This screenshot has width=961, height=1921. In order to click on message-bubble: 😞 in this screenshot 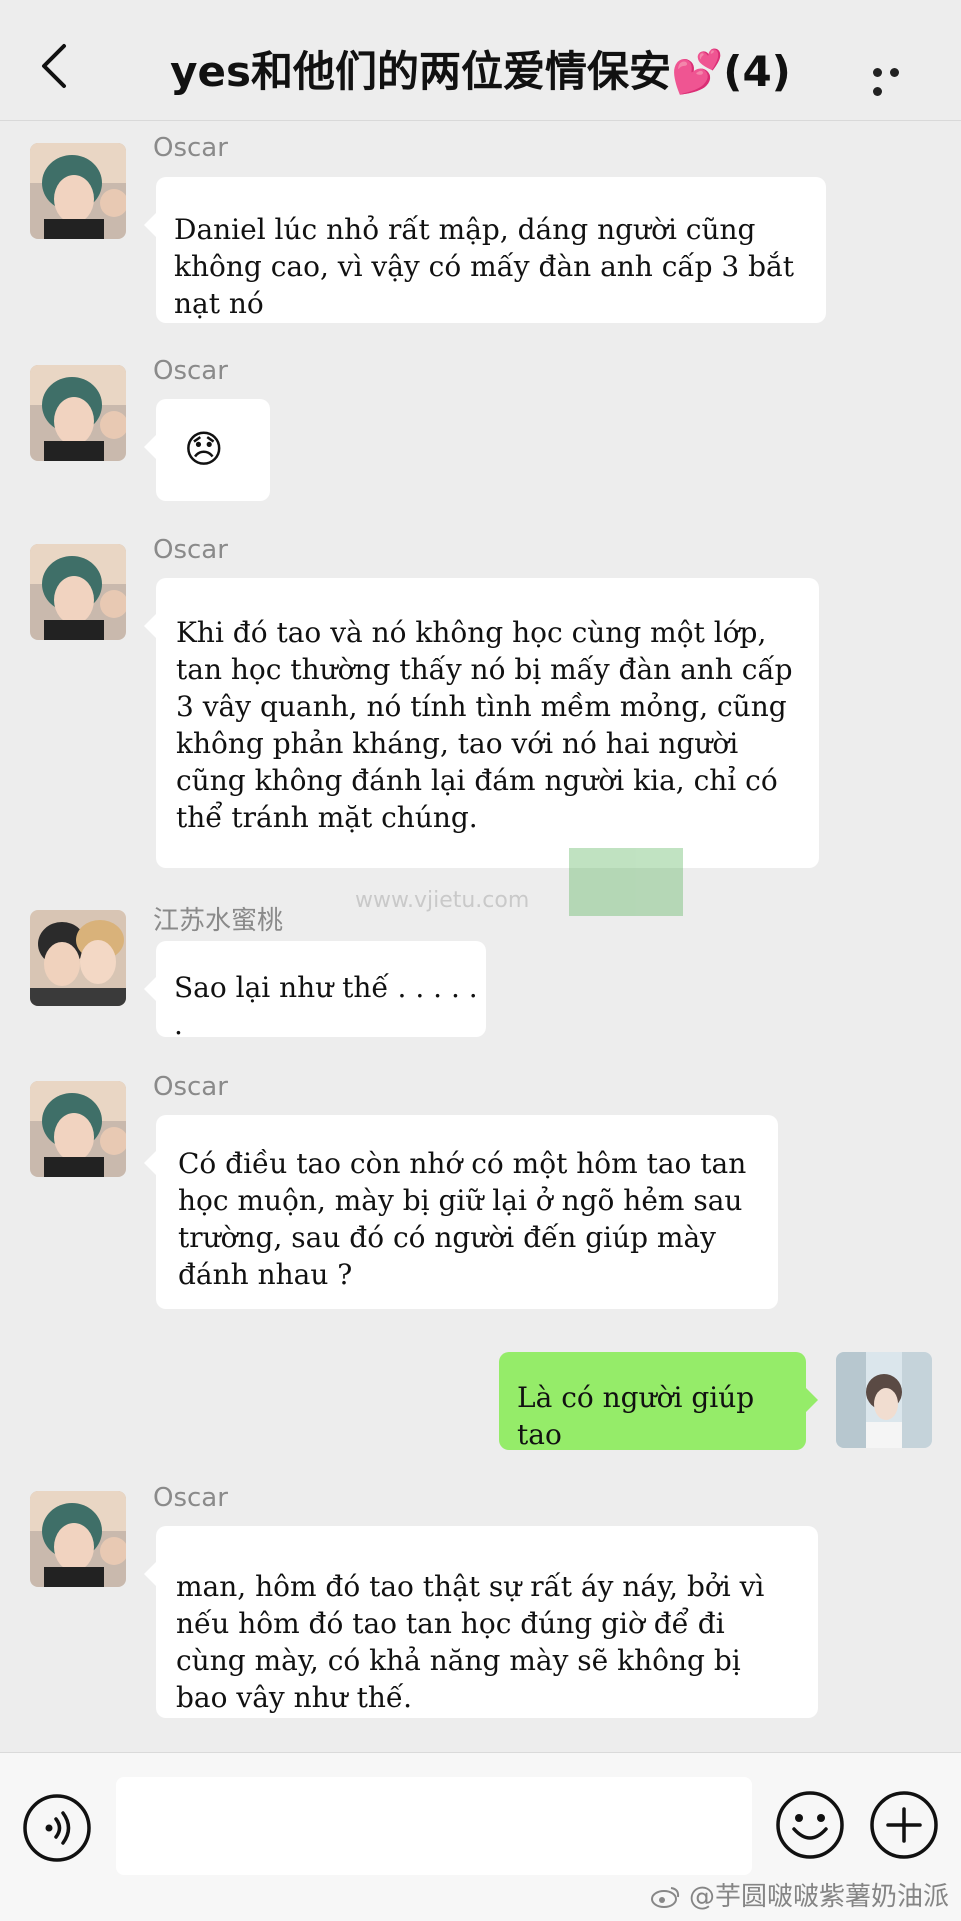, I will do `click(207, 450)`.